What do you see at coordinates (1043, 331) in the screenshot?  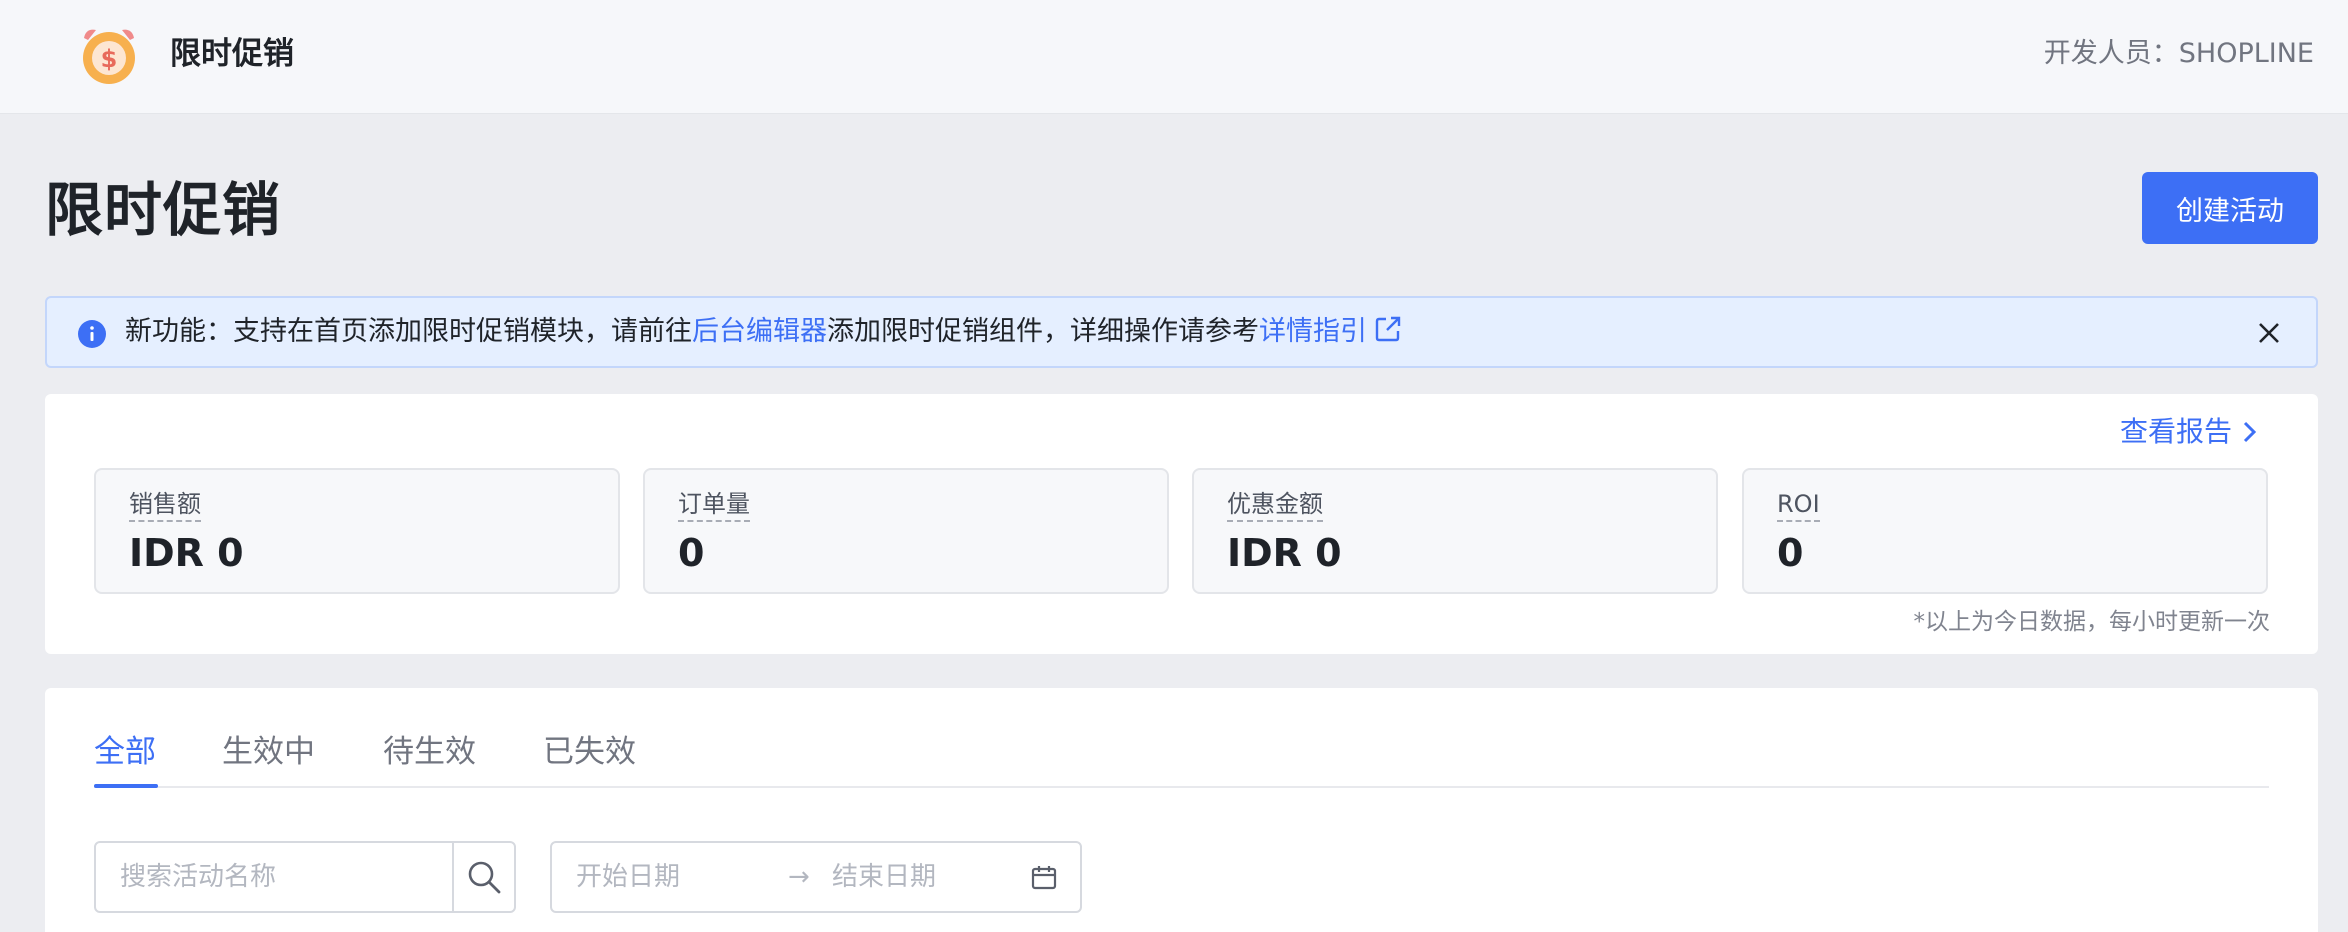 I see `banner-text-middle: 添加限时促销组件，详细操作请参考` at bounding box center [1043, 331].